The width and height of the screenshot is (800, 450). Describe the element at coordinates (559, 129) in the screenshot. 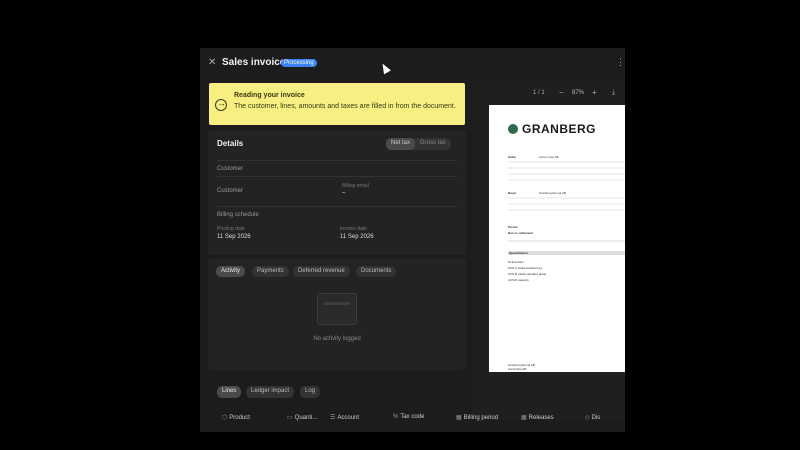

I see `company-logo-text: GRANBERG` at that location.